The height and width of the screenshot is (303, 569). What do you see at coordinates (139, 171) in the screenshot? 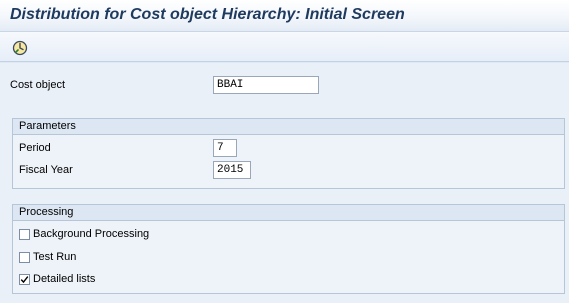
I see `fiscal-year-row: Fiscal Year 2015` at bounding box center [139, 171].